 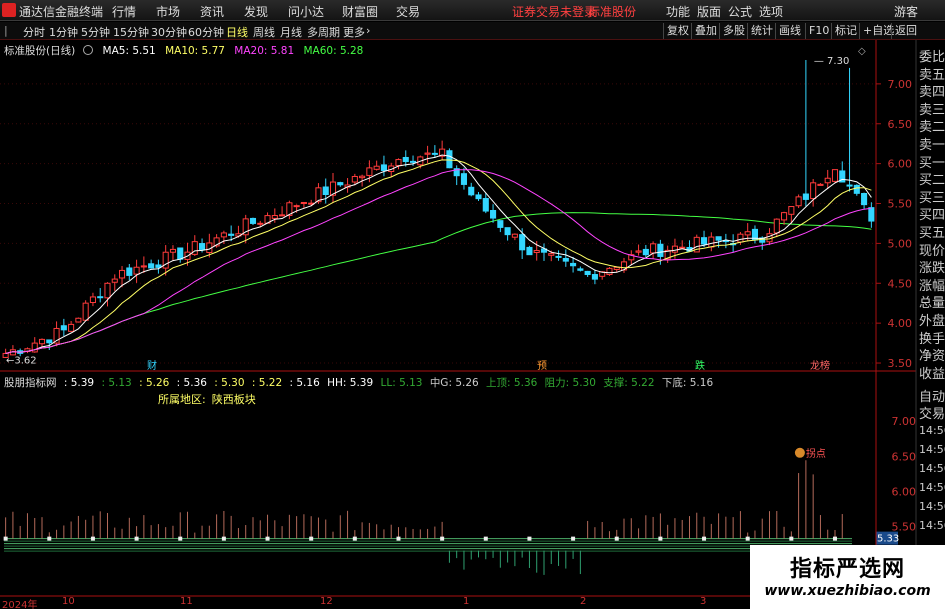 I want to click on tab-intraday: 分时, so click(x=34, y=32).